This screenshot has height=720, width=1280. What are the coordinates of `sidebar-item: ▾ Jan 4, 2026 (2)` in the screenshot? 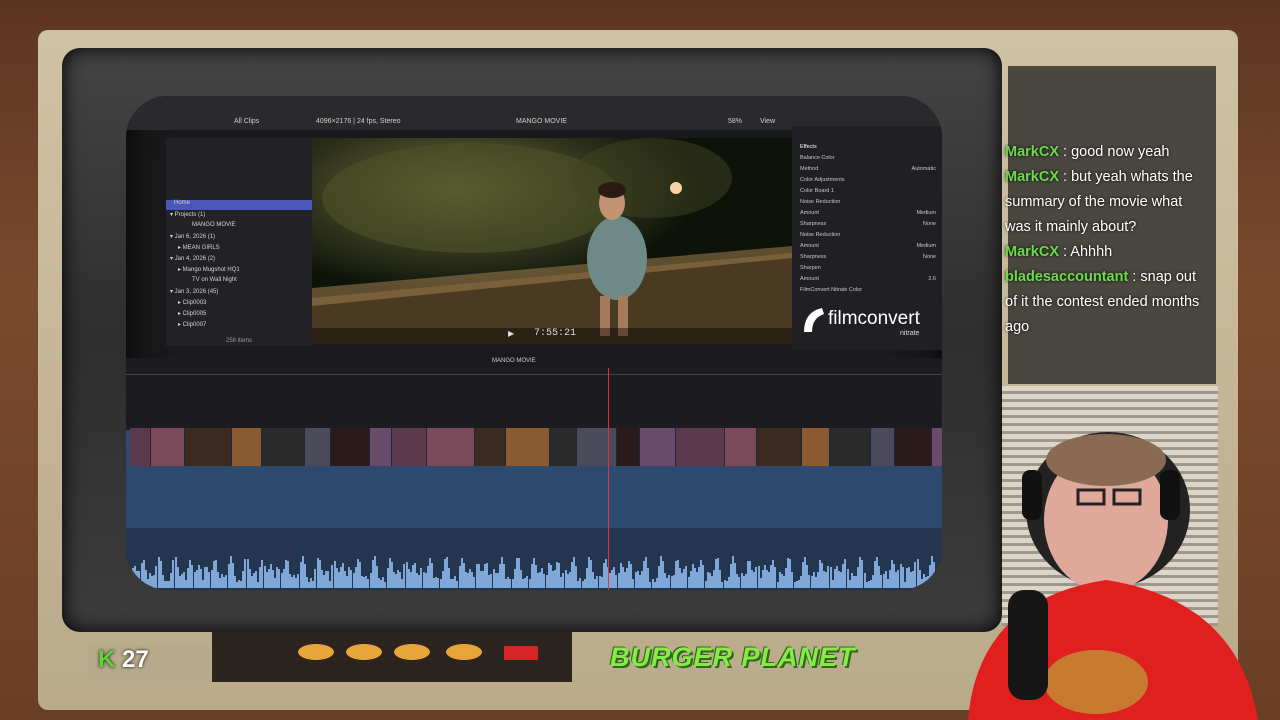 It's located at (241, 260).